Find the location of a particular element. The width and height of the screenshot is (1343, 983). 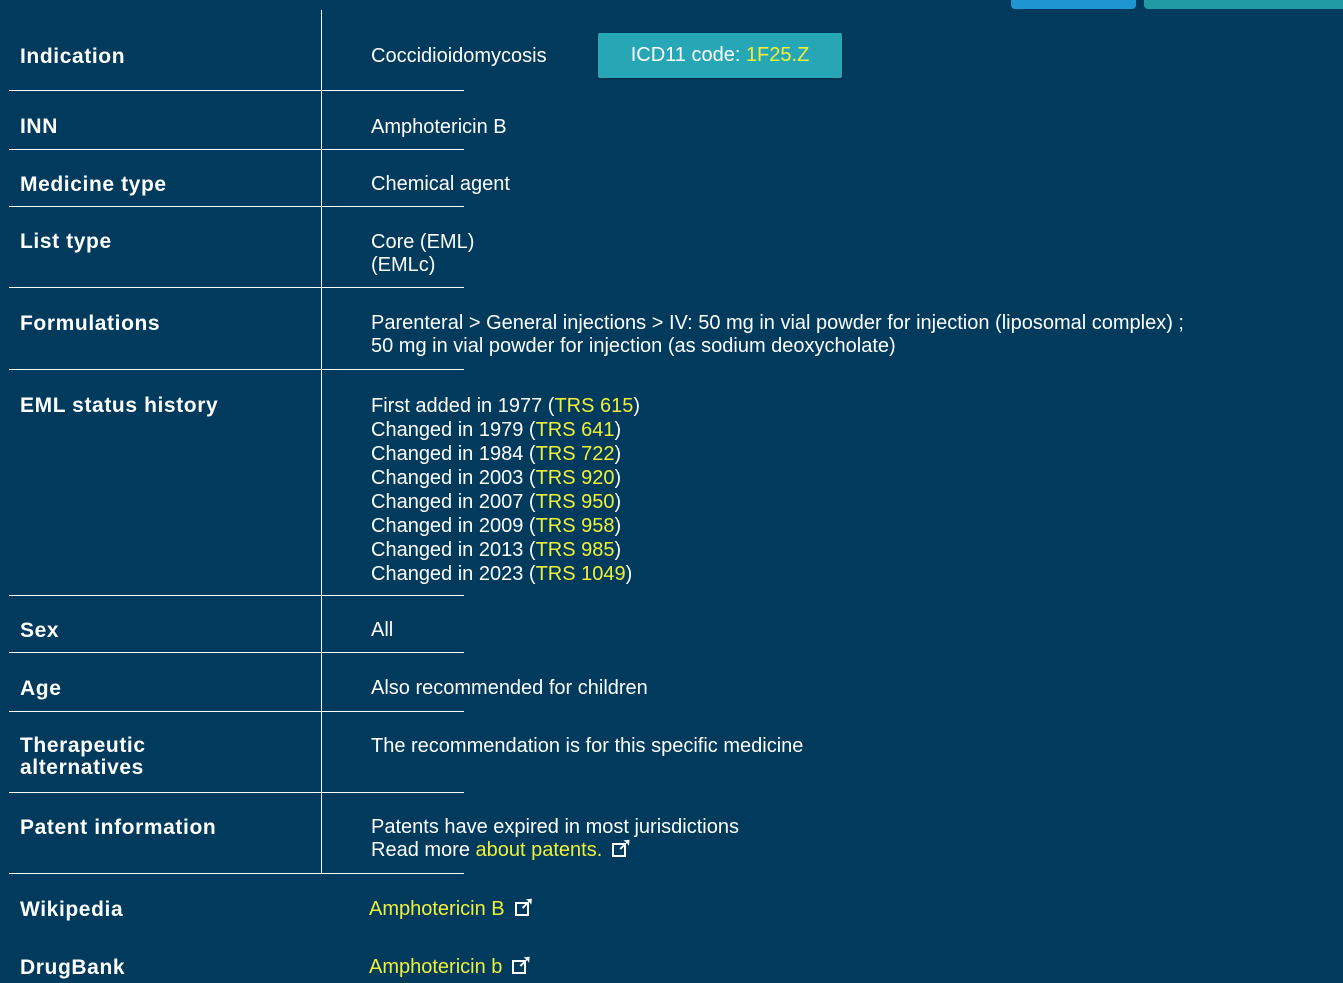

icd-code-link: 1F25.Z is located at coordinates (777, 55).